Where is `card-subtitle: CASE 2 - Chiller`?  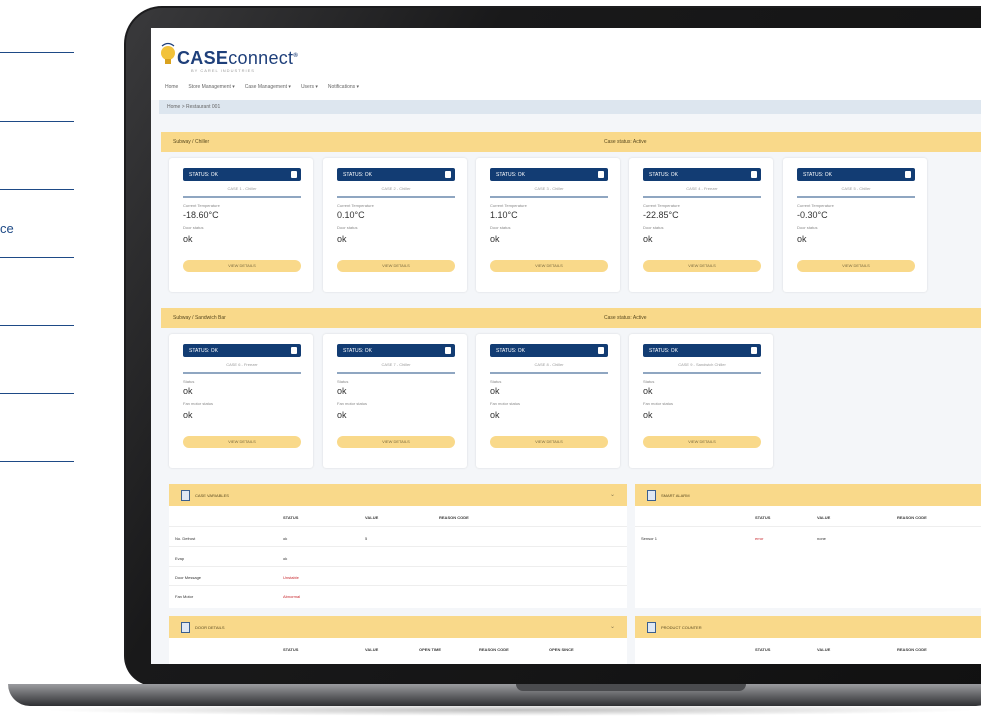
card-subtitle: CASE 2 - Chiller is located at coordinates (396, 188).